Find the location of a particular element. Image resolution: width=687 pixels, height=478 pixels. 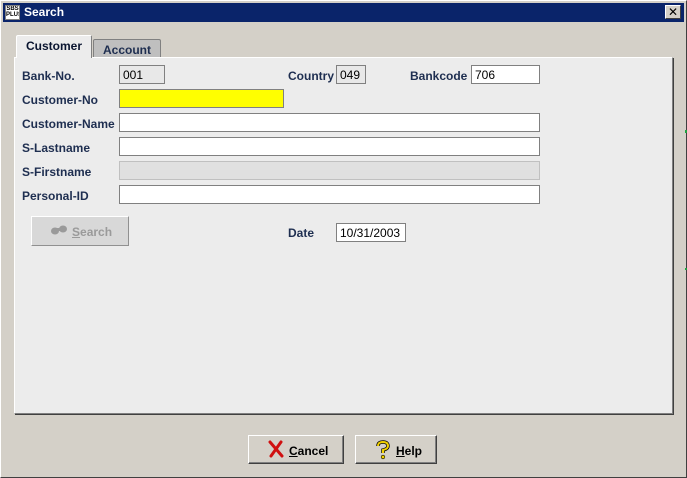

s-lastname-label: S-Lastname is located at coordinates (56, 148).